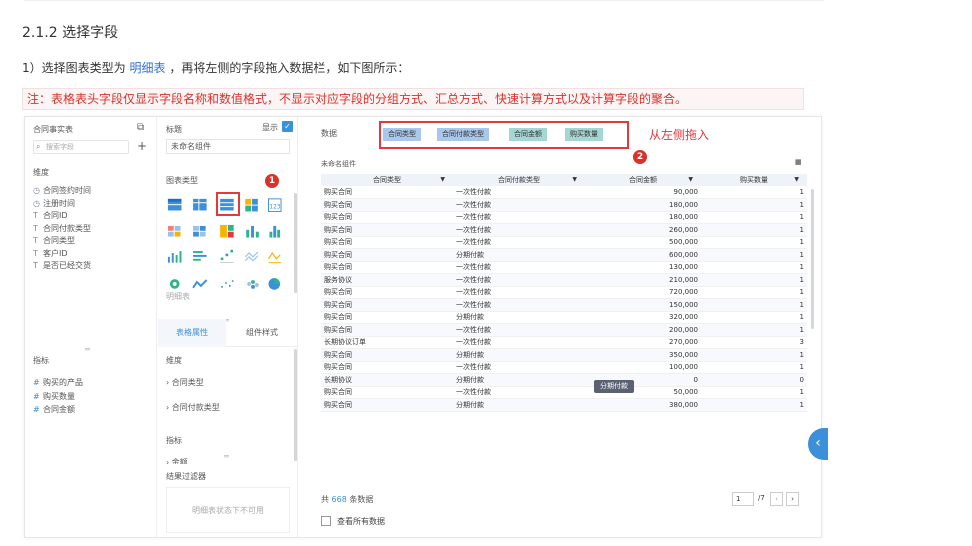 This screenshot has width=972, height=546. Describe the element at coordinates (142, 146) in the screenshot. I see `add-field-button: +` at that location.